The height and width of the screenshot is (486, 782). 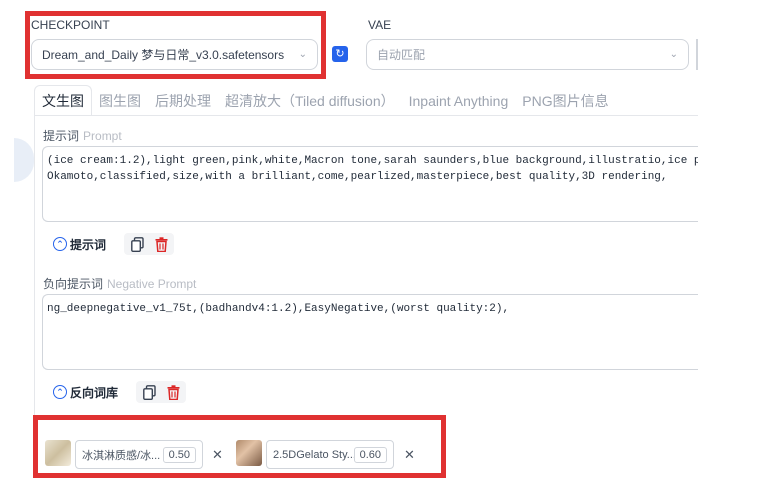 I want to click on tab-txt2img: 文生图, so click(x=63, y=100).